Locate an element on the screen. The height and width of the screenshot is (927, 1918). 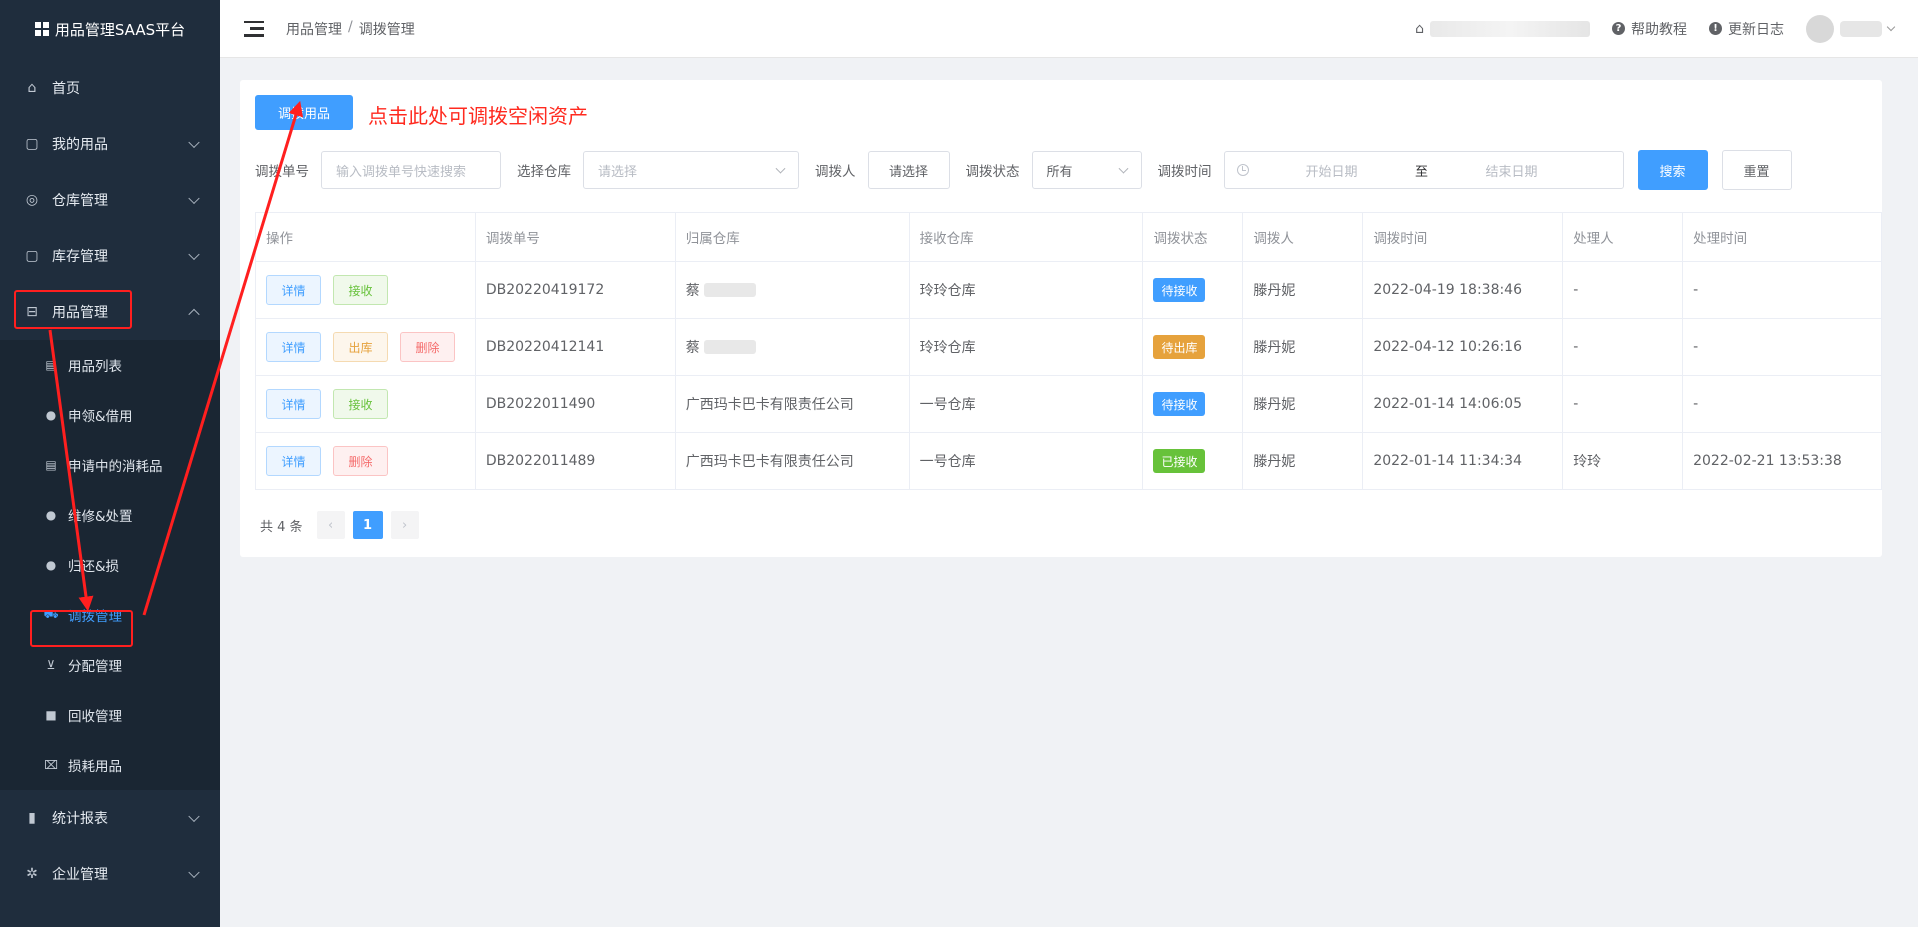
warehouse-label: 选择仓库 is located at coordinates (544, 172).